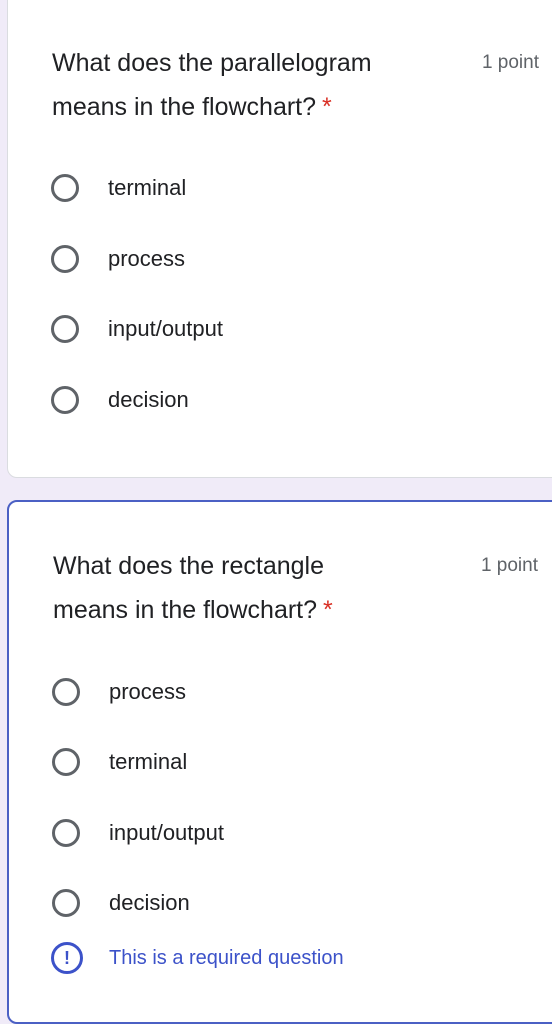  I want to click on question-title-line-1: What does the parallelogram, so click(212, 63).